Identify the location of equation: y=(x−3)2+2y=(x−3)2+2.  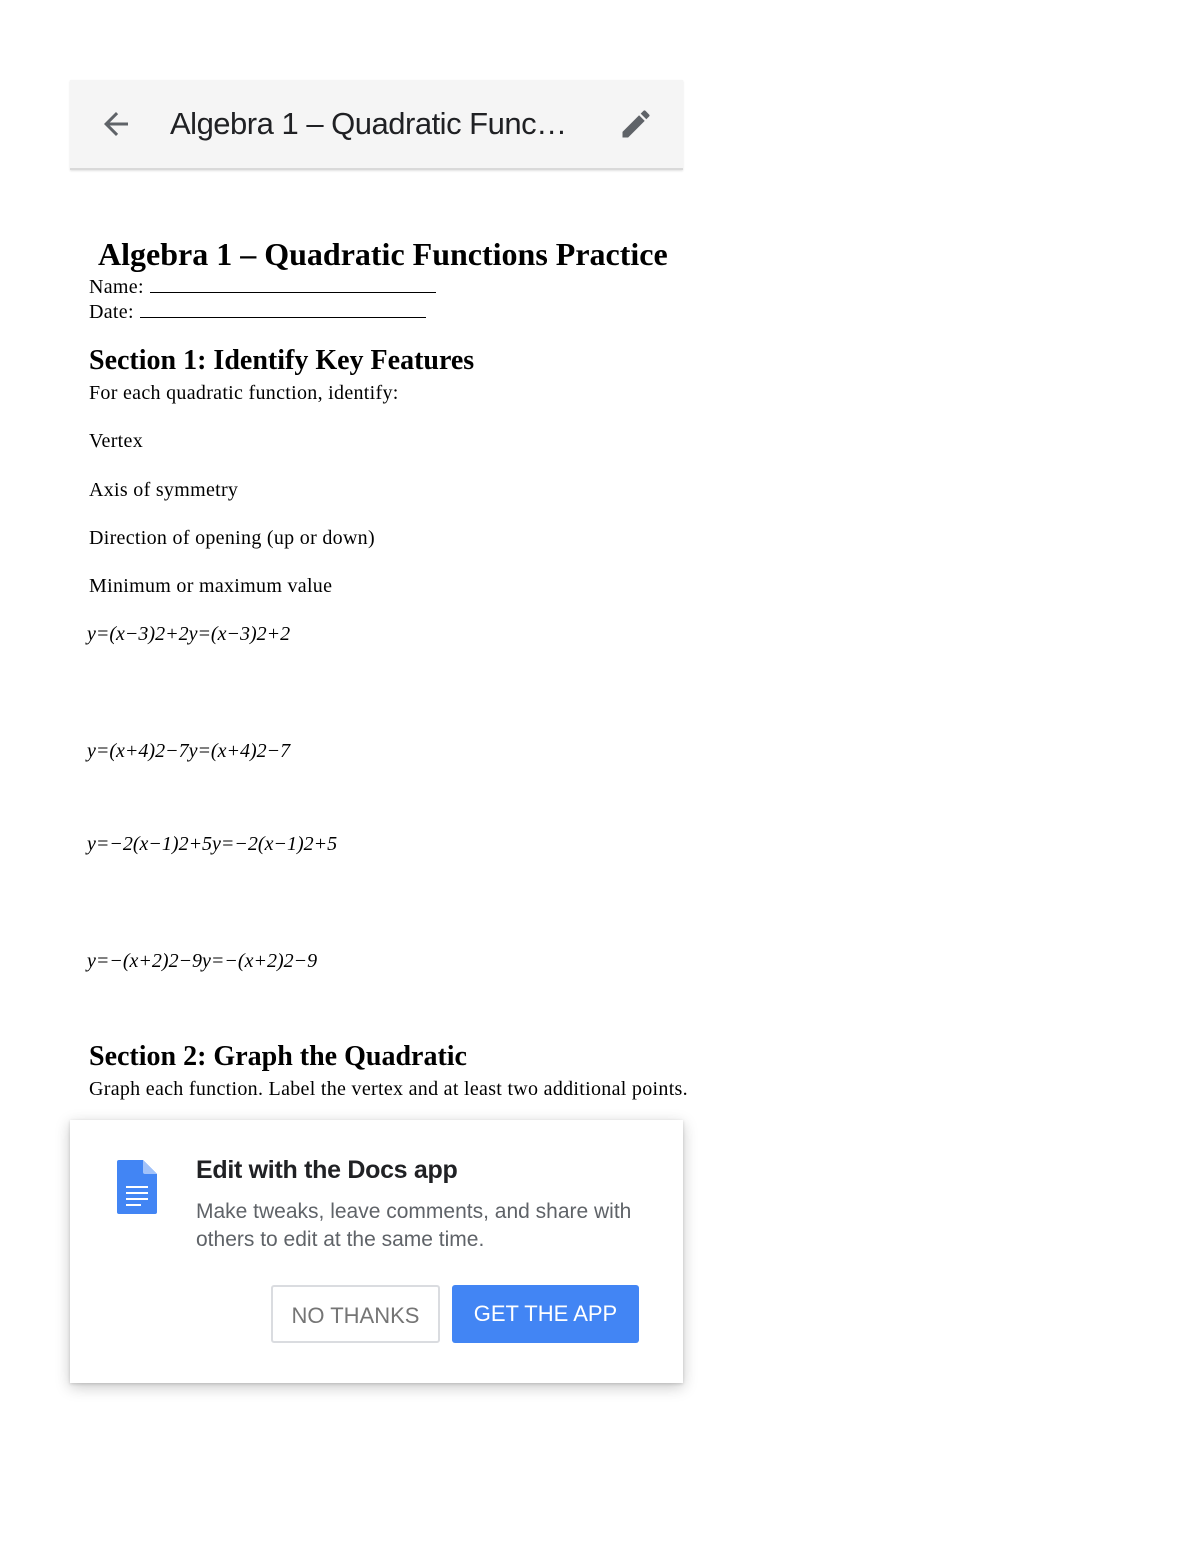
(189, 634).